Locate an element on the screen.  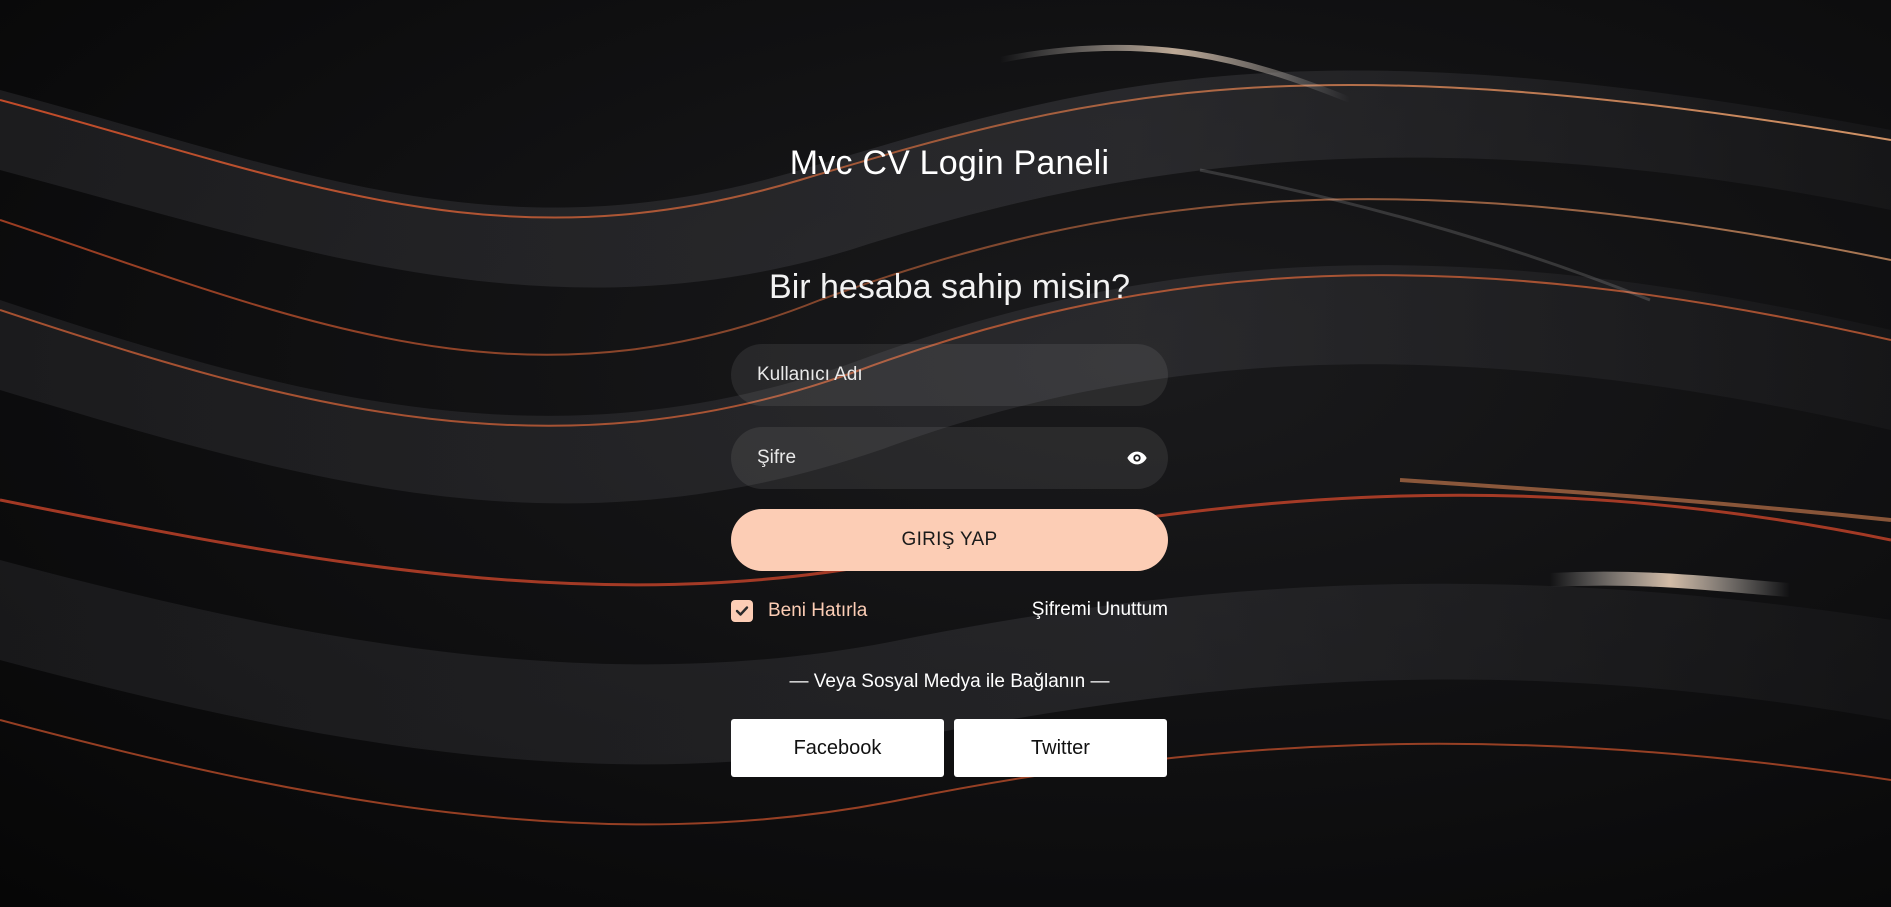
facebook-login-button: Facebook is located at coordinates (837, 748).